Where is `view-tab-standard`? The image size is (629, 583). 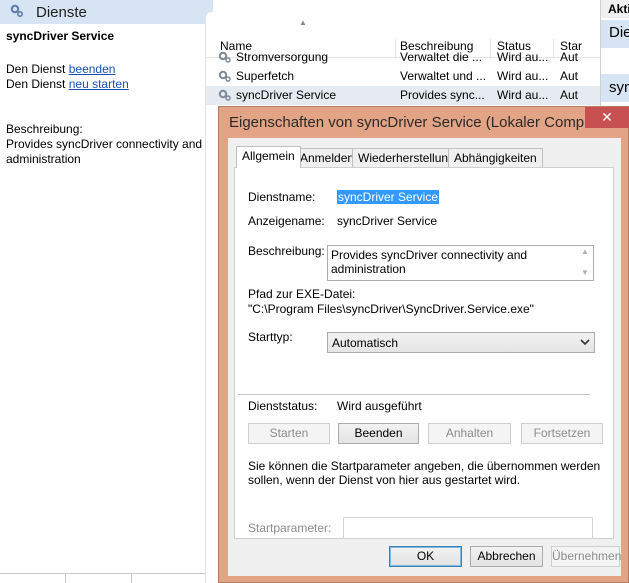 view-tab-standard is located at coordinates (99, 578).